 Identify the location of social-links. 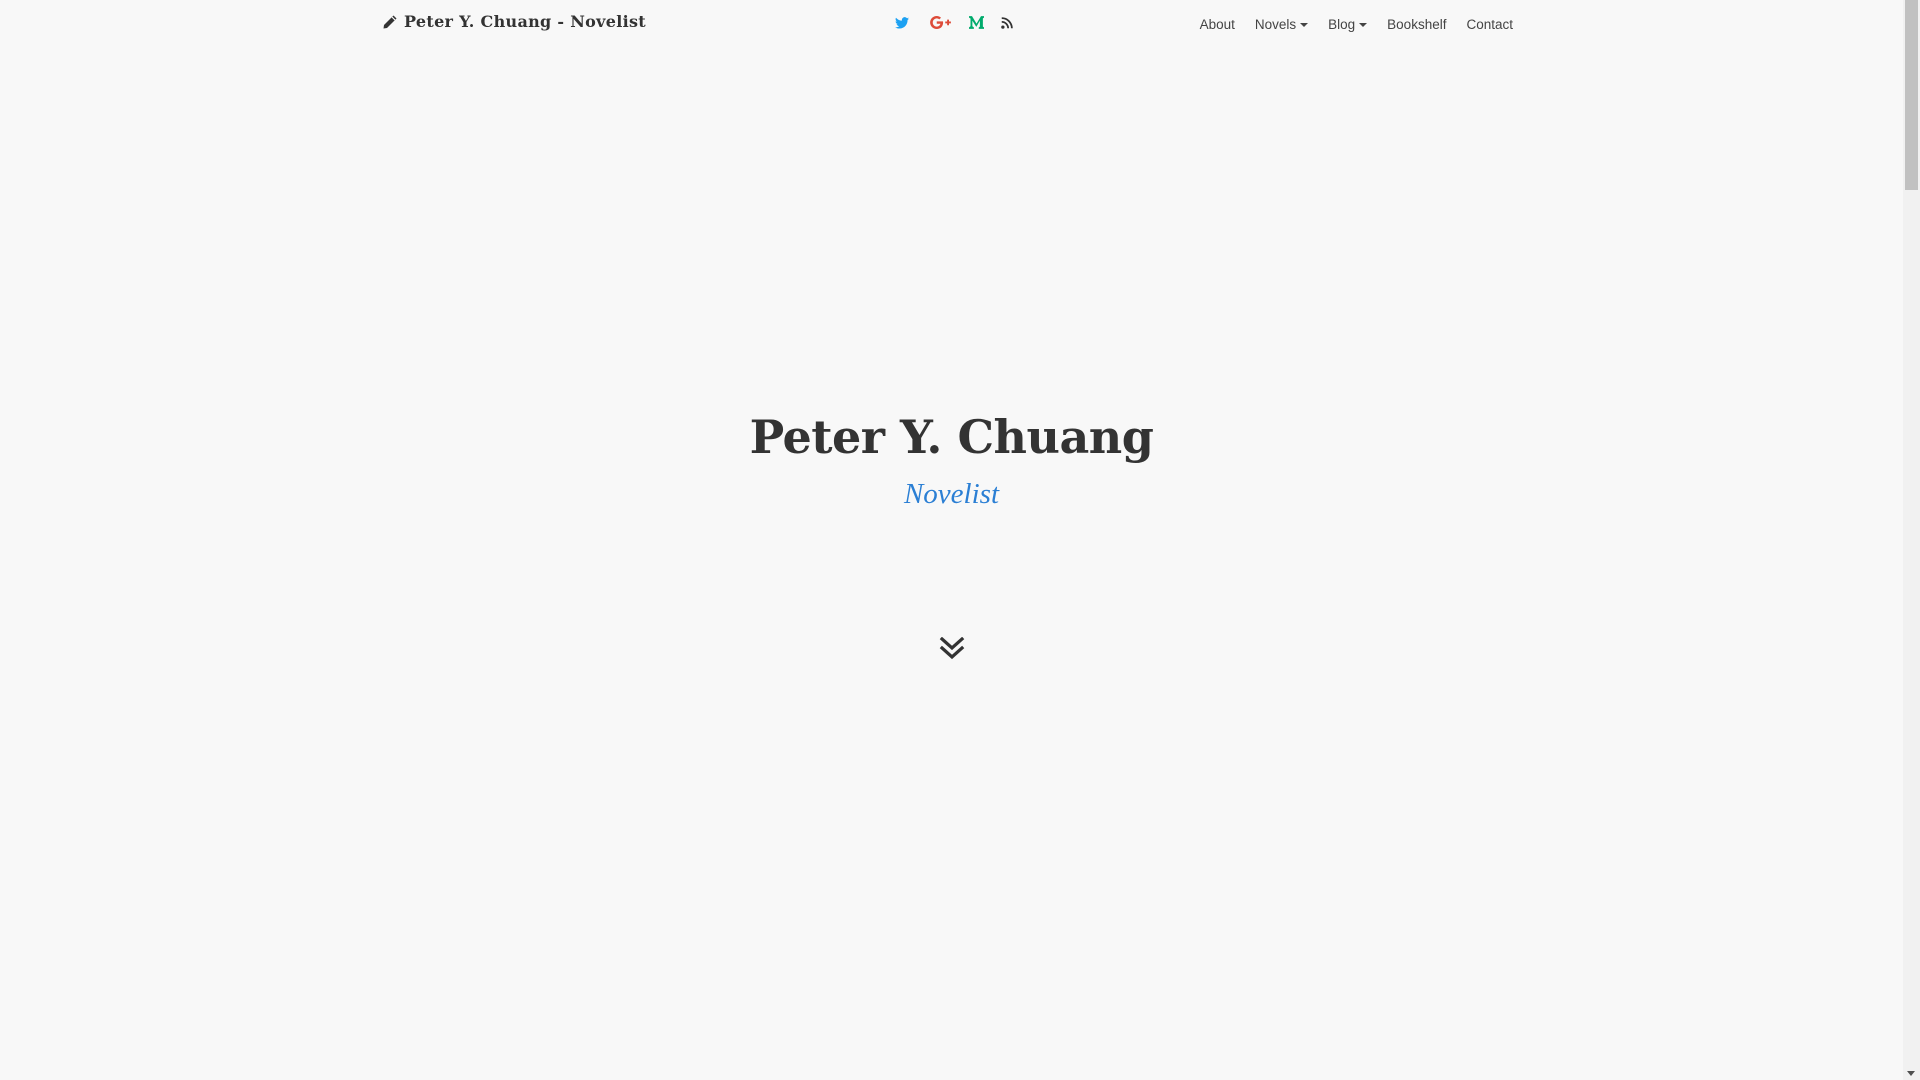
(953, 25).